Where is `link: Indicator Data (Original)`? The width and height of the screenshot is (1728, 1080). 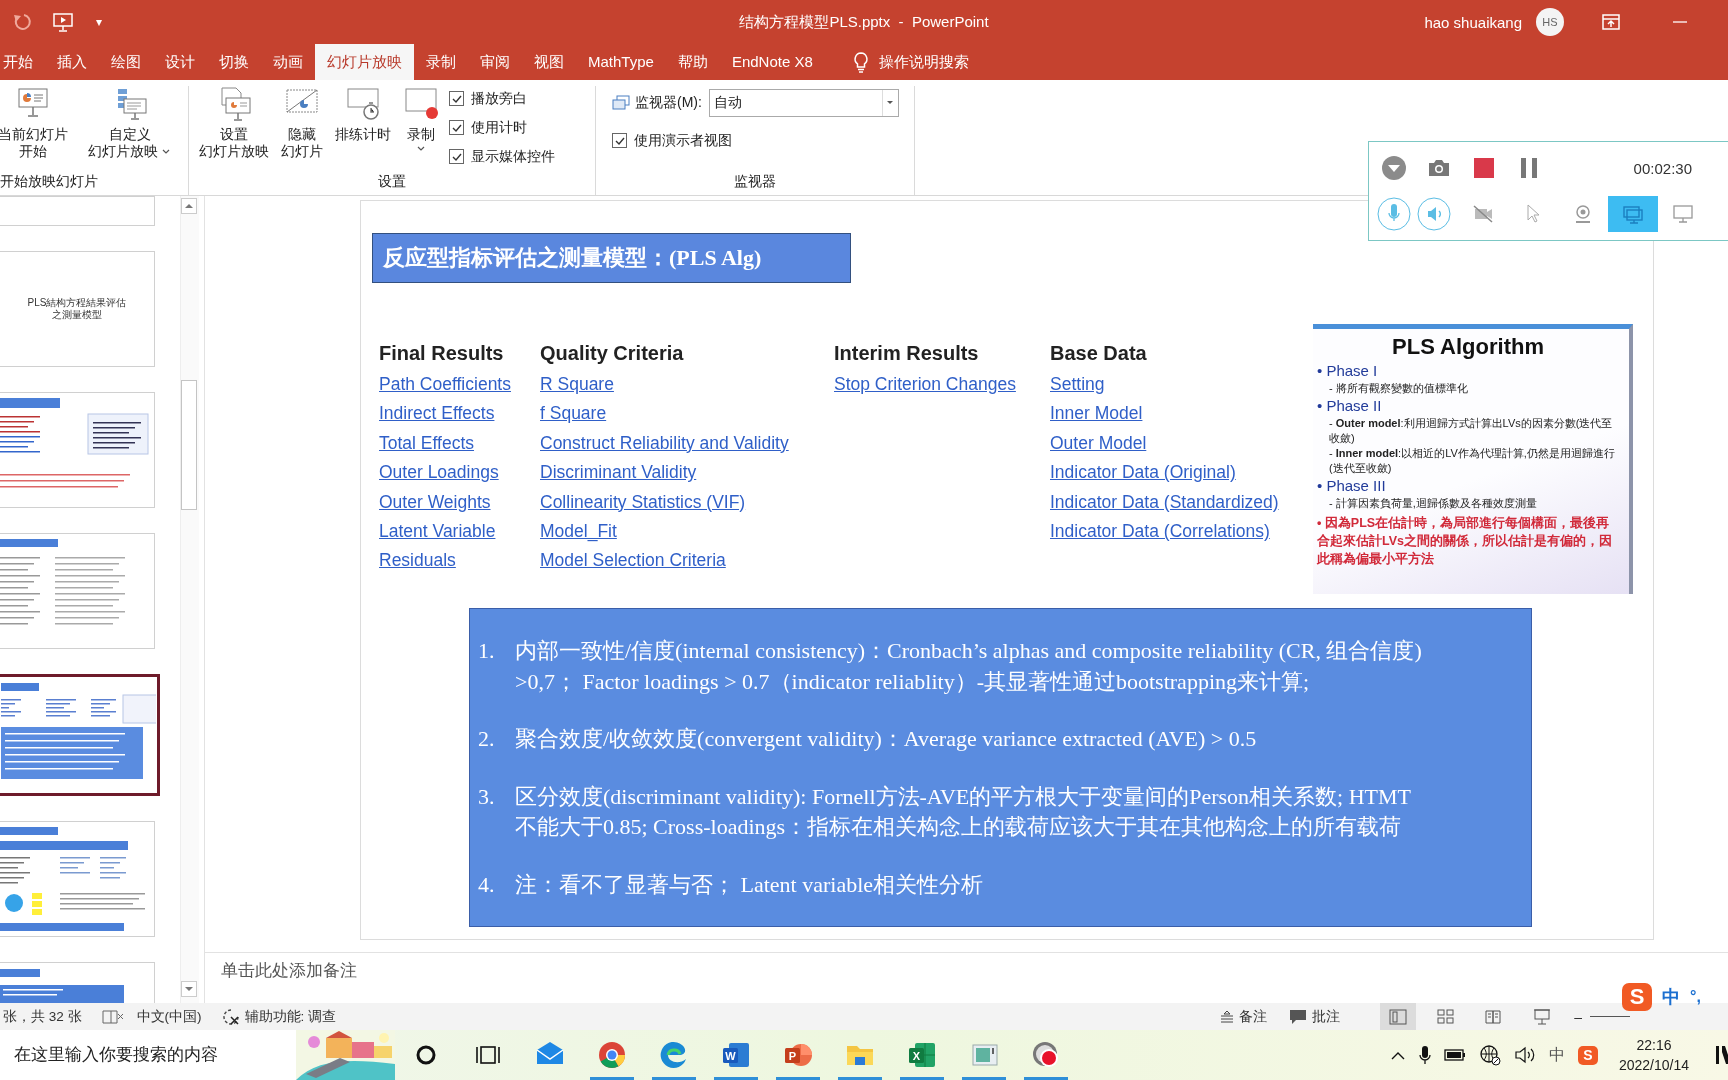
link: Indicator Data (Original) is located at coordinates (1143, 473).